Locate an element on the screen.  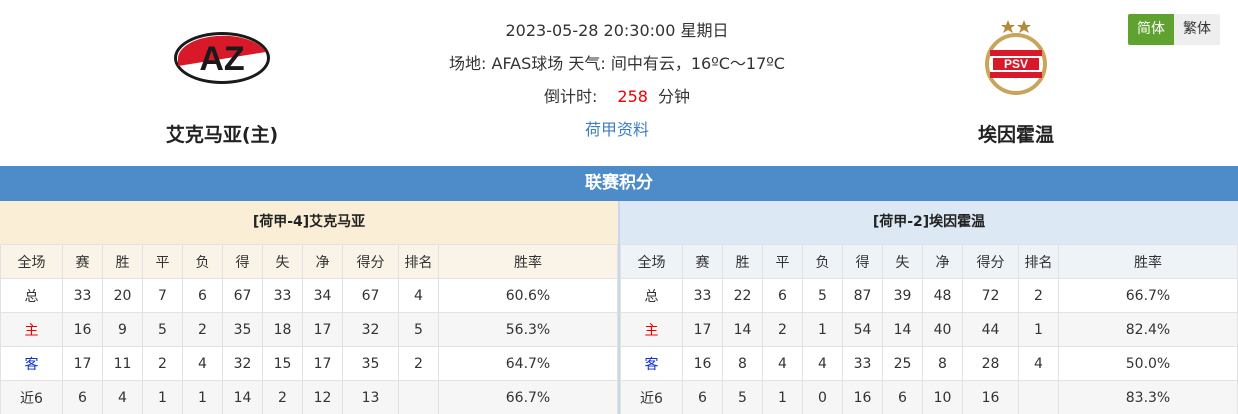
table-cell: 83.3% is located at coordinates (1148, 397).